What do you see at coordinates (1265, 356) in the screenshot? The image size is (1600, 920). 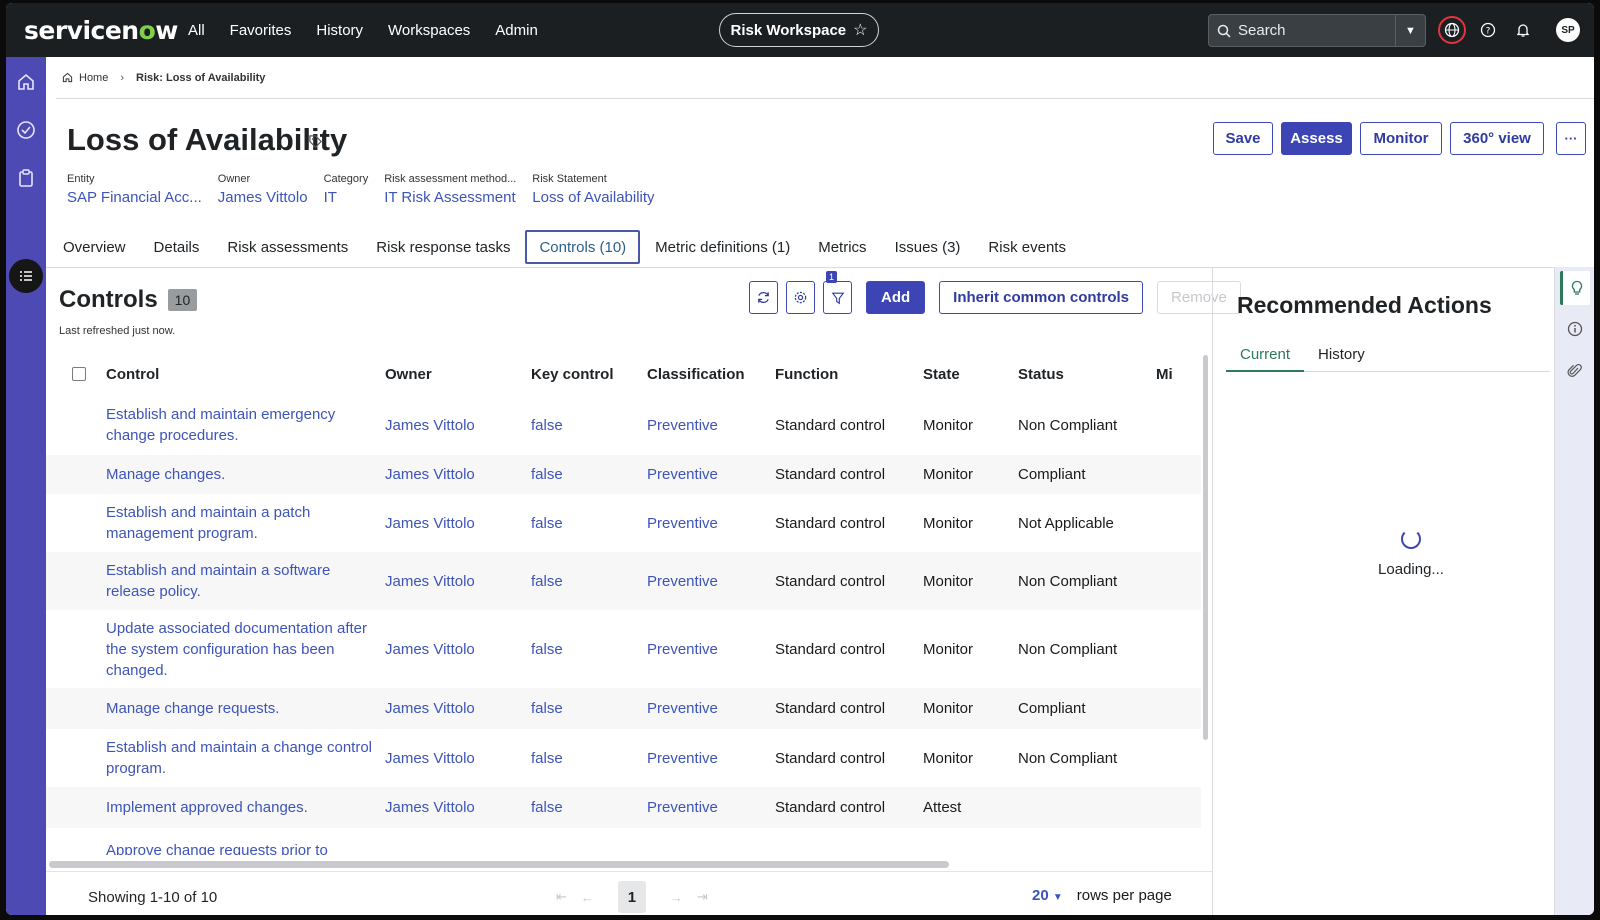 I see `tab-current: Current` at bounding box center [1265, 356].